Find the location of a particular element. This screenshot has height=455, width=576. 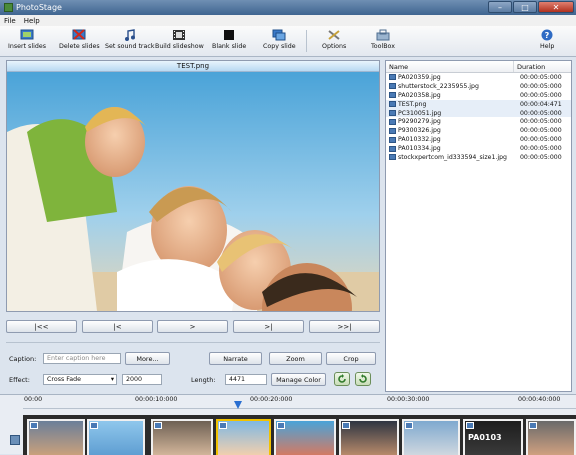

ruler-tick-label: 00:00 is located at coordinates (33, 399).